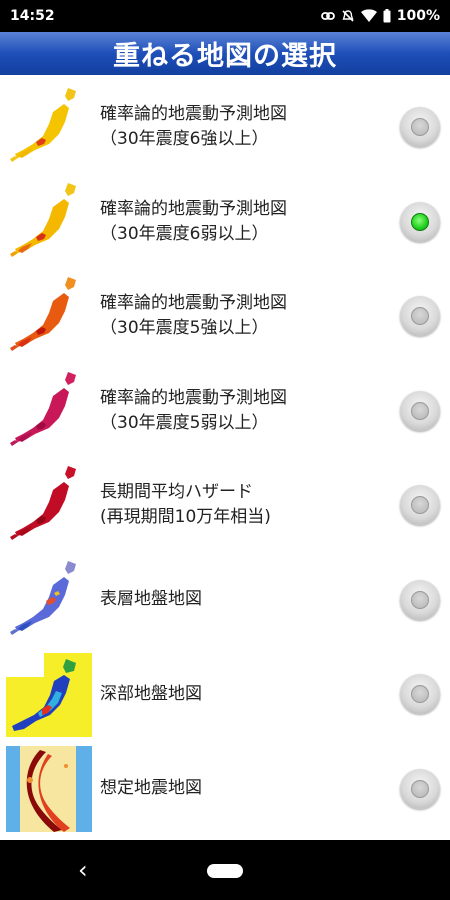 The height and width of the screenshot is (900, 450). What do you see at coordinates (193, 127) in the screenshot?
I see `map-option-label: 確率論的地震動予測地図 （30年震度6強以上）` at bounding box center [193, 127].